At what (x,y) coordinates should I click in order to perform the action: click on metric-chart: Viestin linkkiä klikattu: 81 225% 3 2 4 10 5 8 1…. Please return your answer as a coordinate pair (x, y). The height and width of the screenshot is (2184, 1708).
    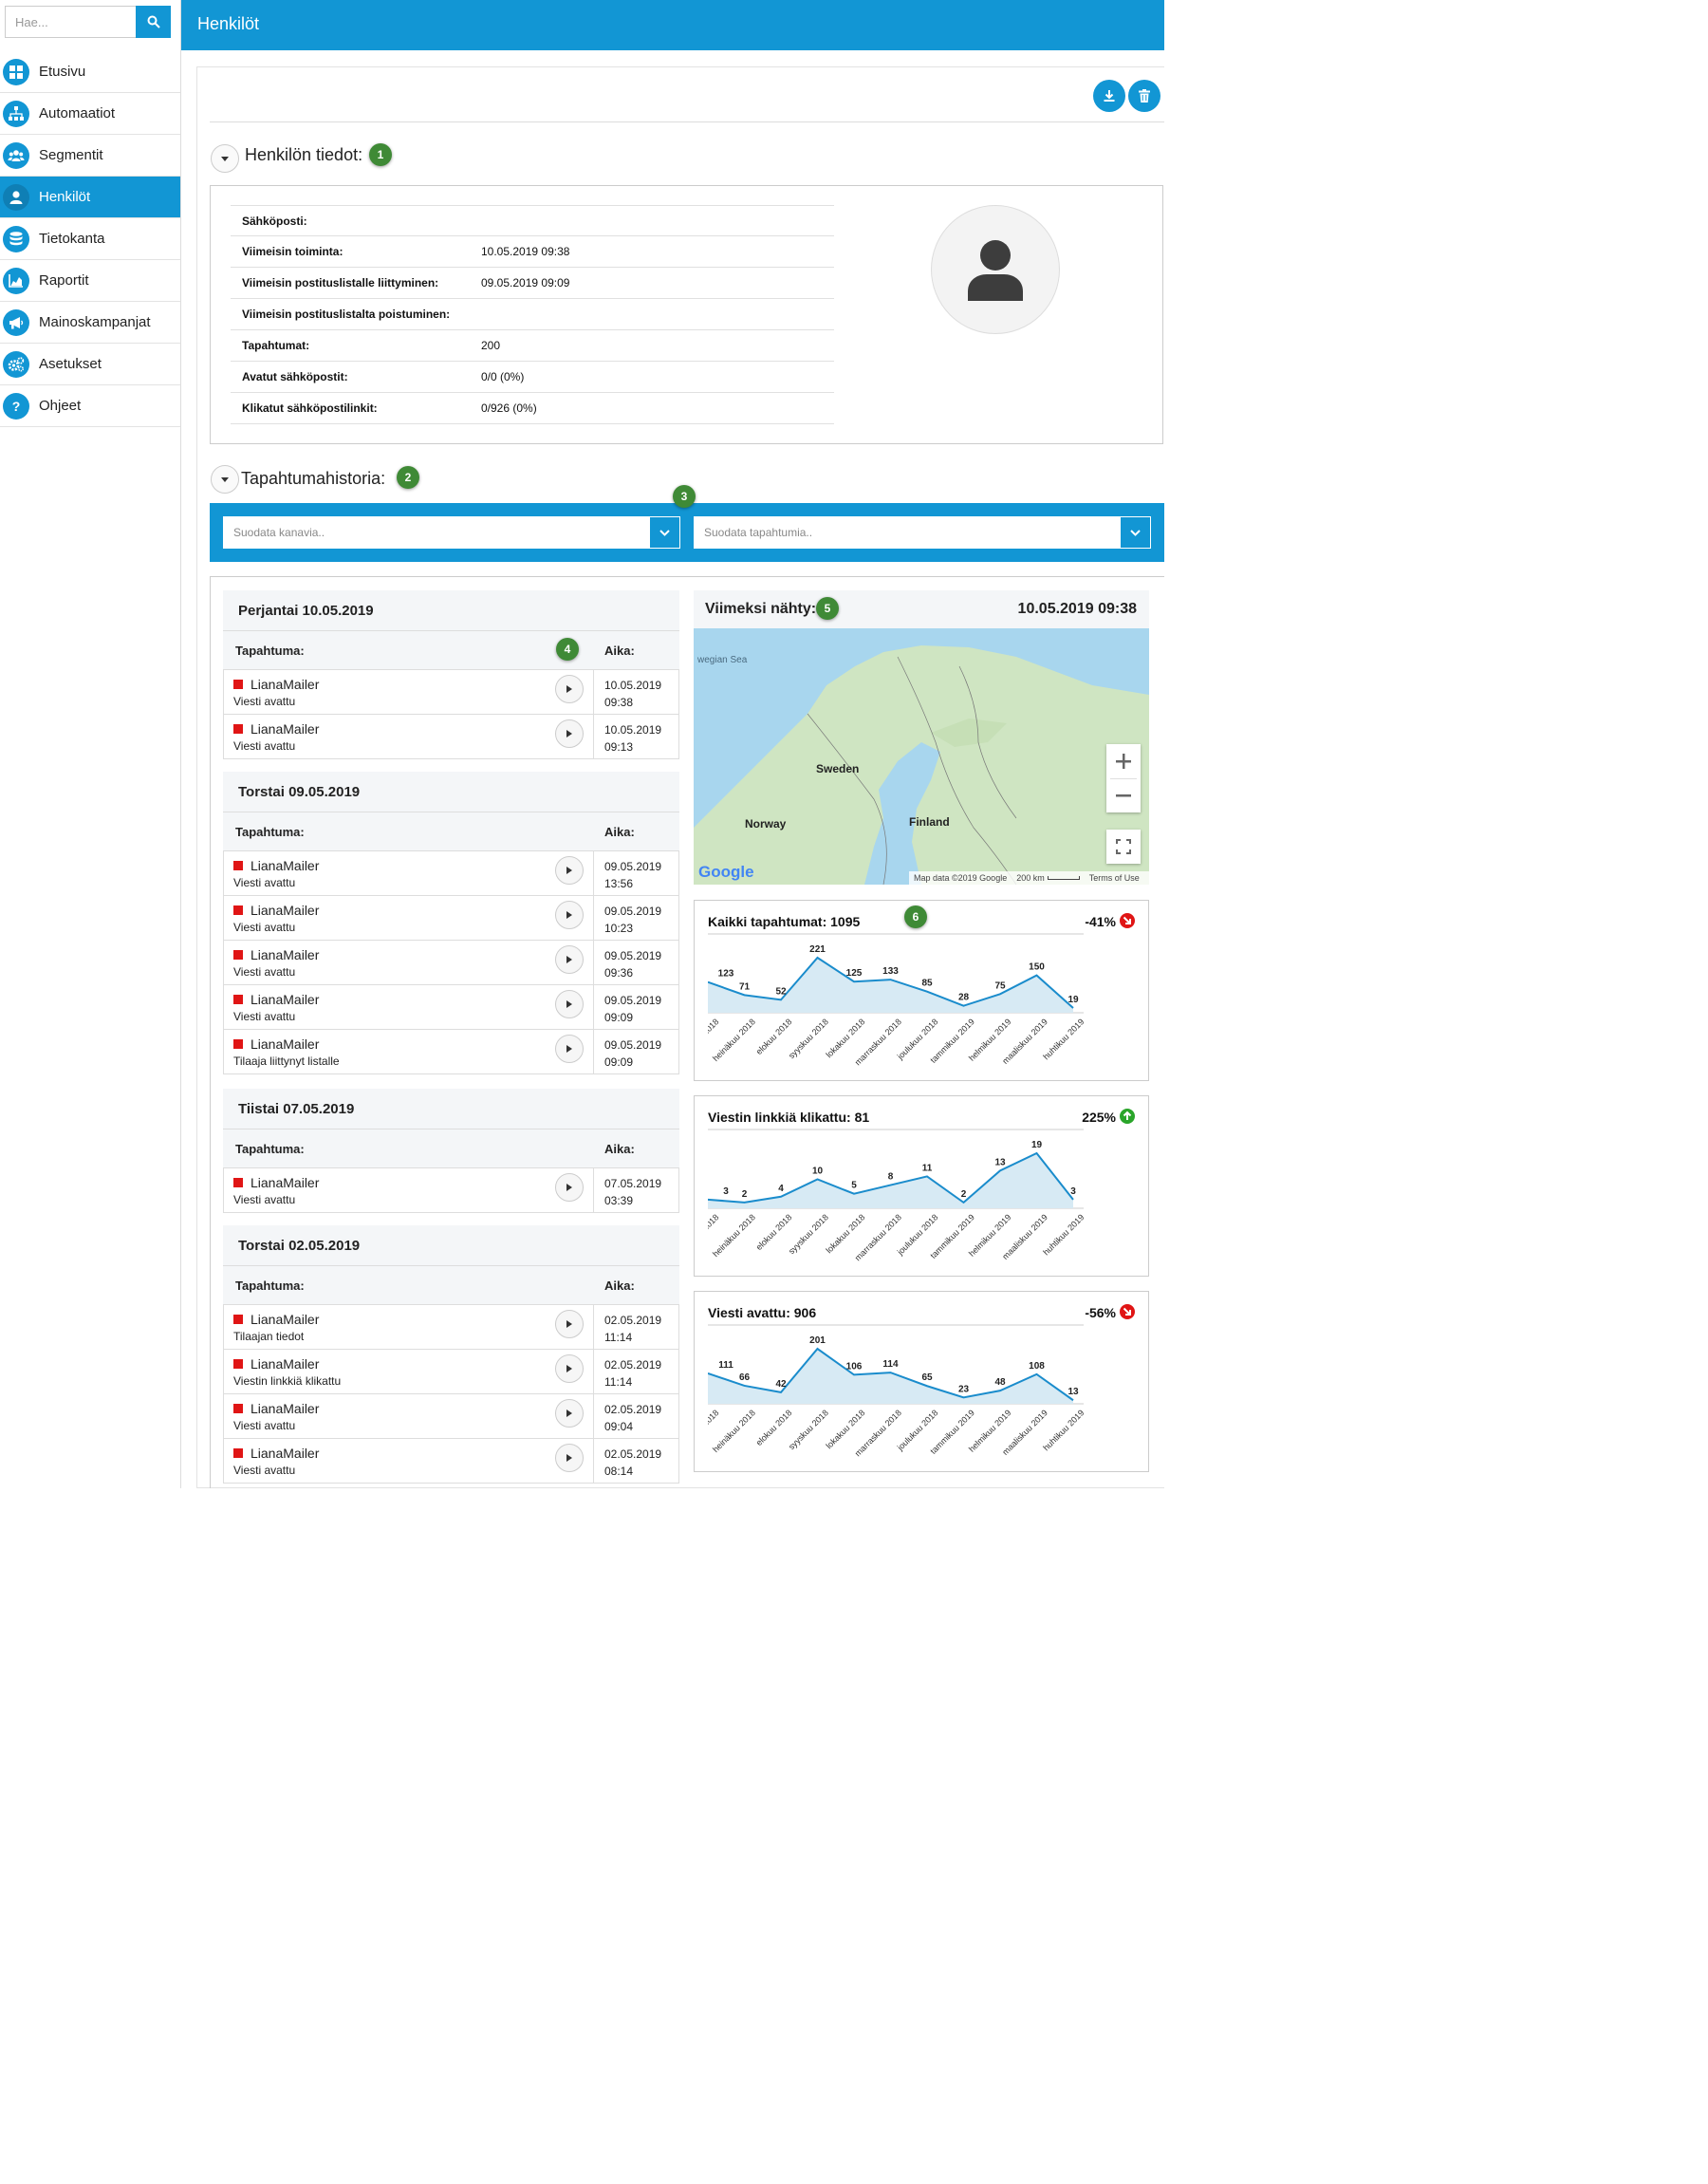
    Looking at the image, I should click on (921, 1186).